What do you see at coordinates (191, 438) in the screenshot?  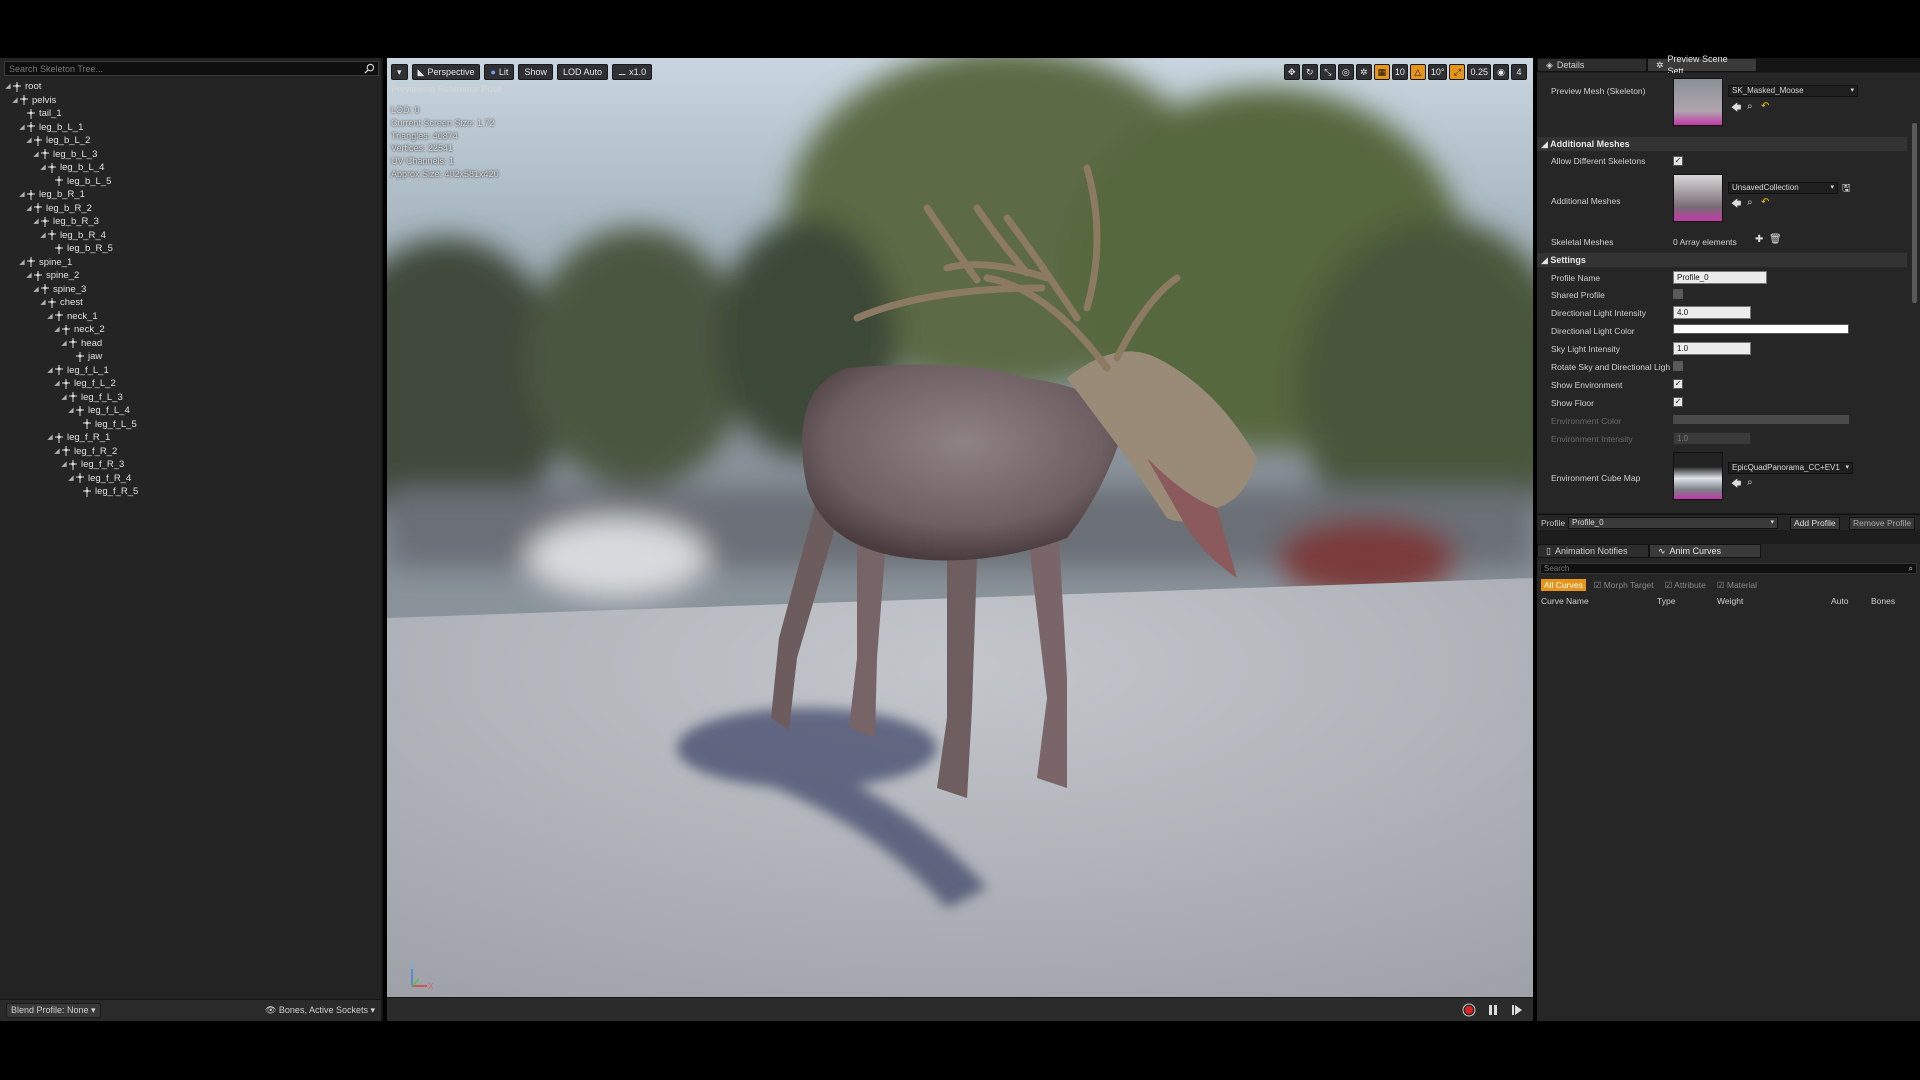 I see `bone-row: ◢ leg_f_R_1` at bounding box center [191, 438].